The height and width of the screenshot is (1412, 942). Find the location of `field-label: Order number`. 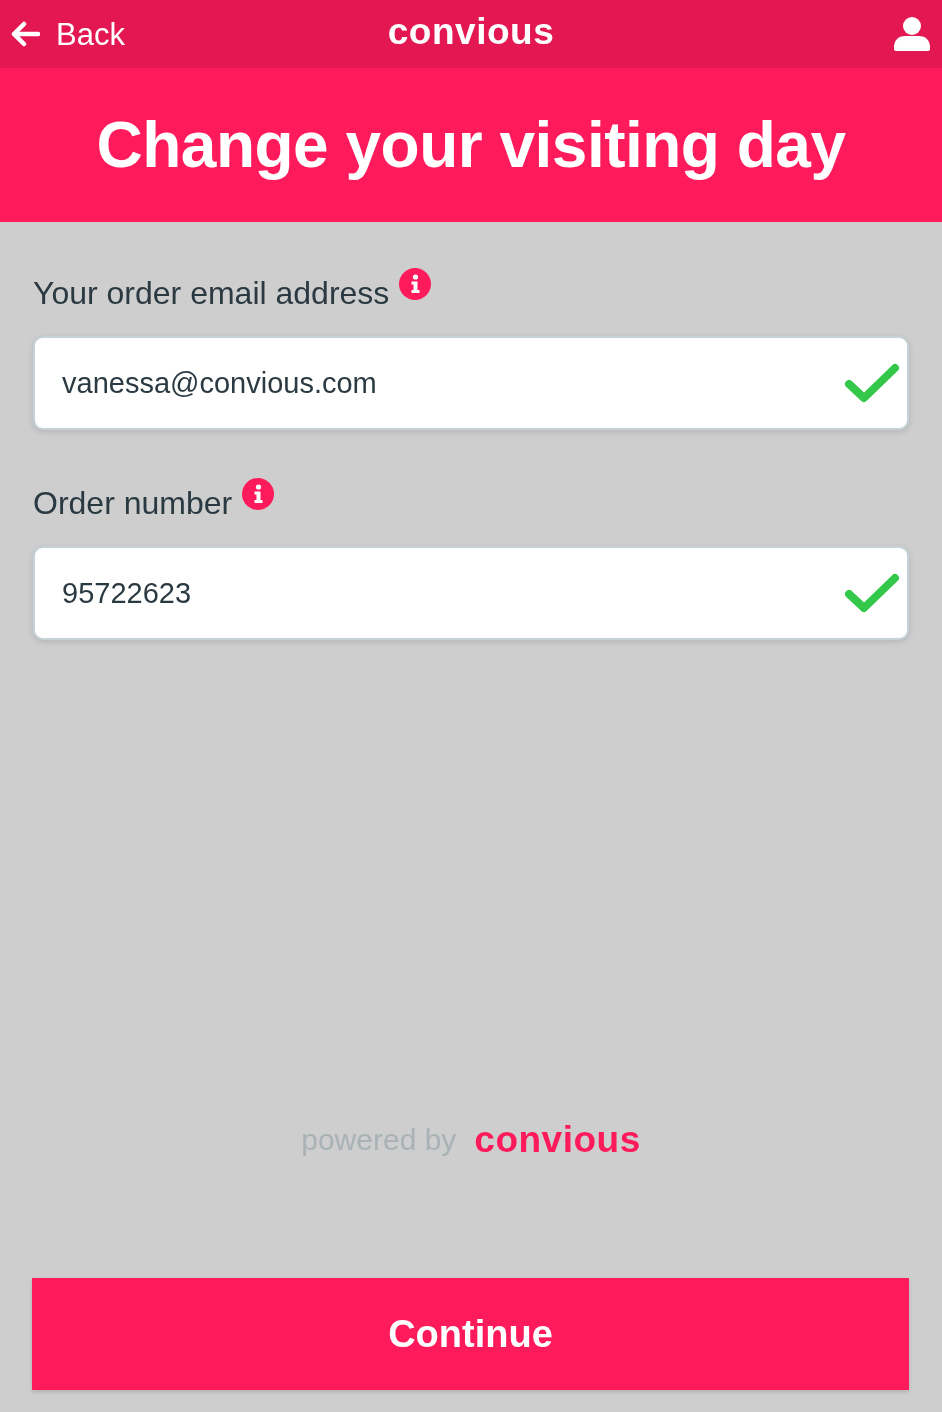

field-label: Order number is located at coordinates (133, 503).